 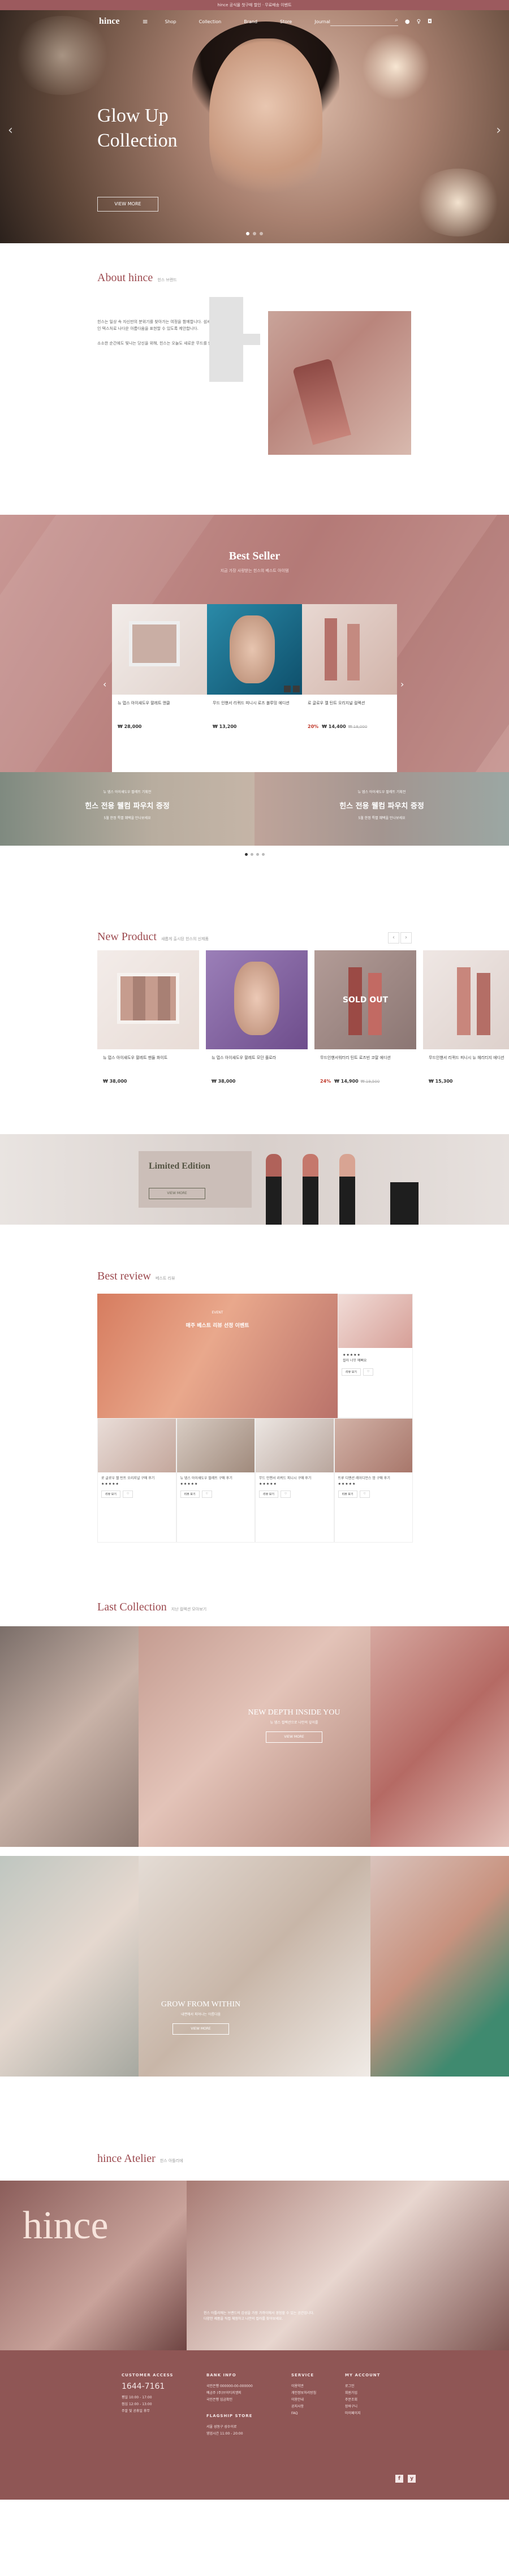 I want to click on product-card: 무드 인핸서 리퀴드 피니시 로즈 블루밍 에디션 ₩ 13,200, so click(x=255, y=688).